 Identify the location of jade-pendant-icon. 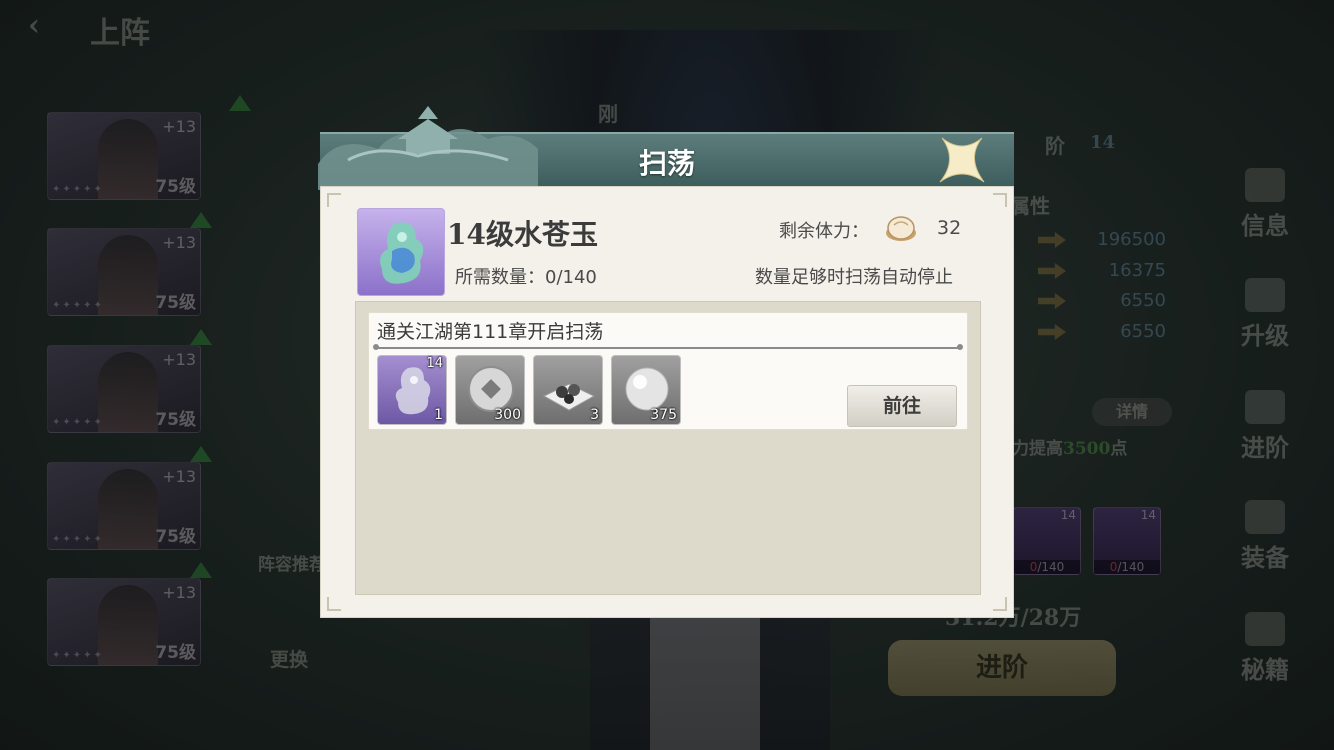
(401, 252).